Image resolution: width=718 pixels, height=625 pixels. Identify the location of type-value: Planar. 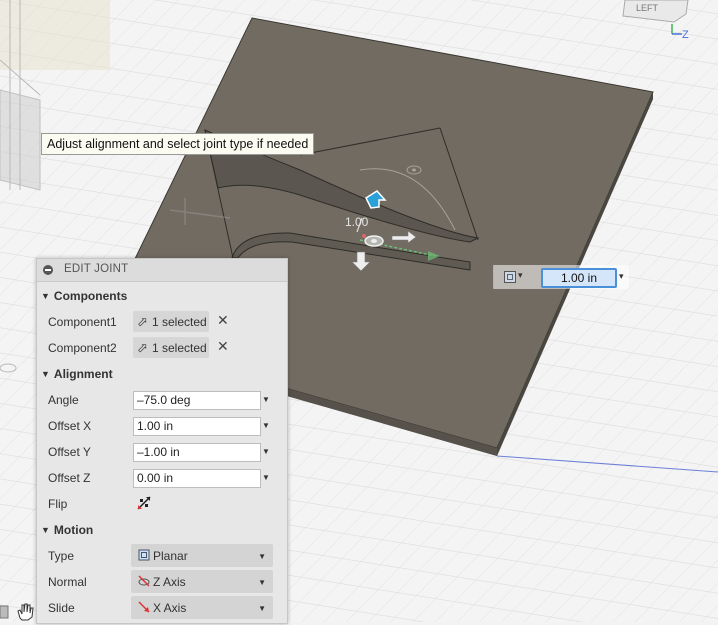
(170, 556).